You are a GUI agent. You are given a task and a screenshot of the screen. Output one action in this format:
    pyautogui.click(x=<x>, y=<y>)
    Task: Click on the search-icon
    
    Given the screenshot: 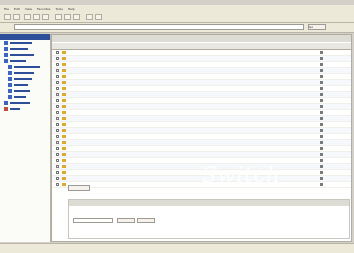 What is the action you would take?
    pyautogui.click(x=58, y=17)
    